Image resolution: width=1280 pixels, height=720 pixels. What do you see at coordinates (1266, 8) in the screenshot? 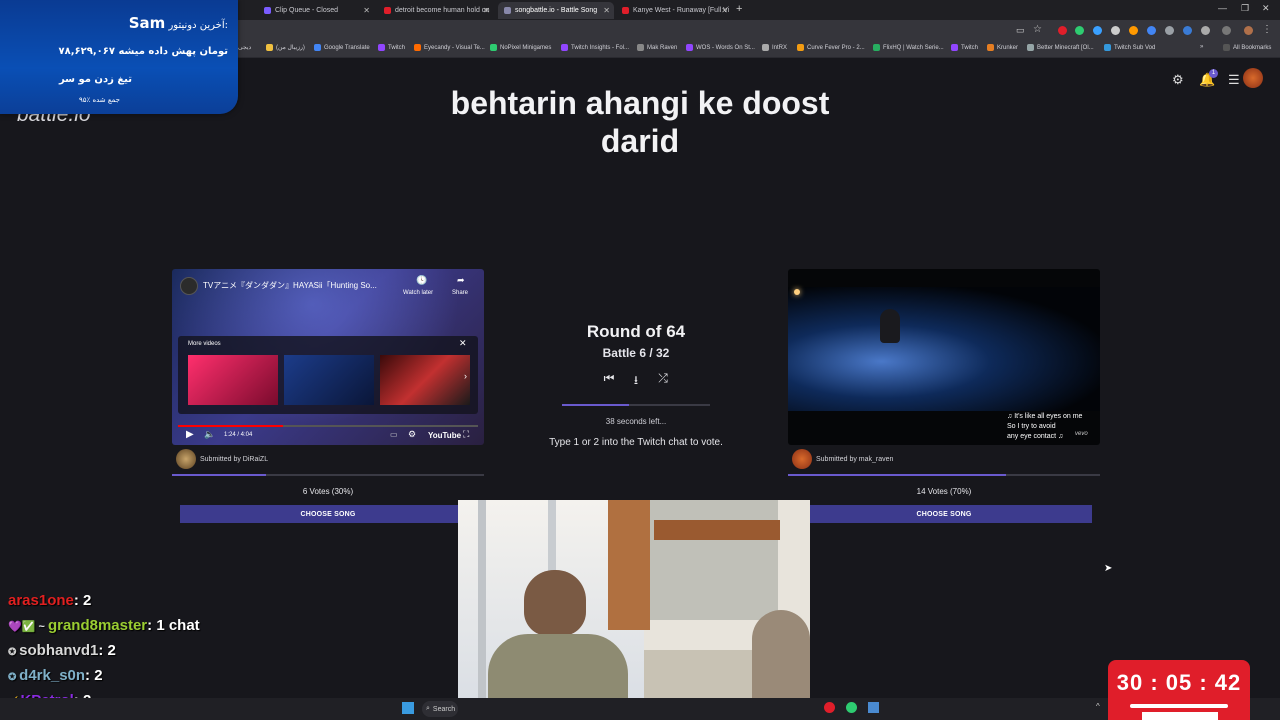
I see `close-window-icon: ✕` at bounding box center [1266, 8].